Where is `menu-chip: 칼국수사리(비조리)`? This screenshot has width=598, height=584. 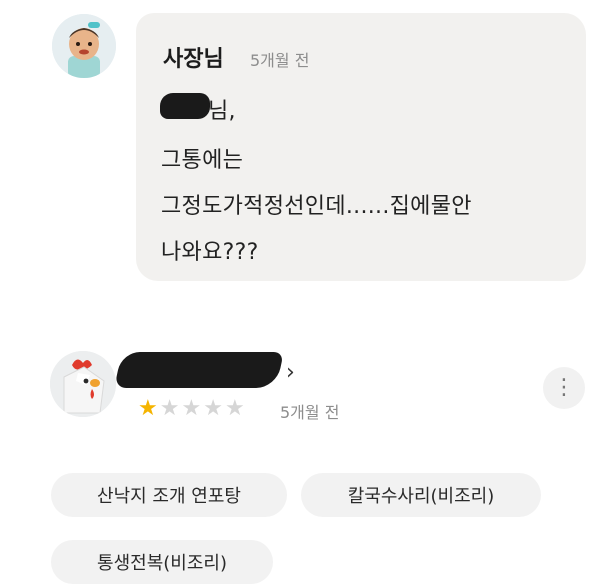
menu-chip: 칼국수사리(비조리) is located at coordinates (421, 495).